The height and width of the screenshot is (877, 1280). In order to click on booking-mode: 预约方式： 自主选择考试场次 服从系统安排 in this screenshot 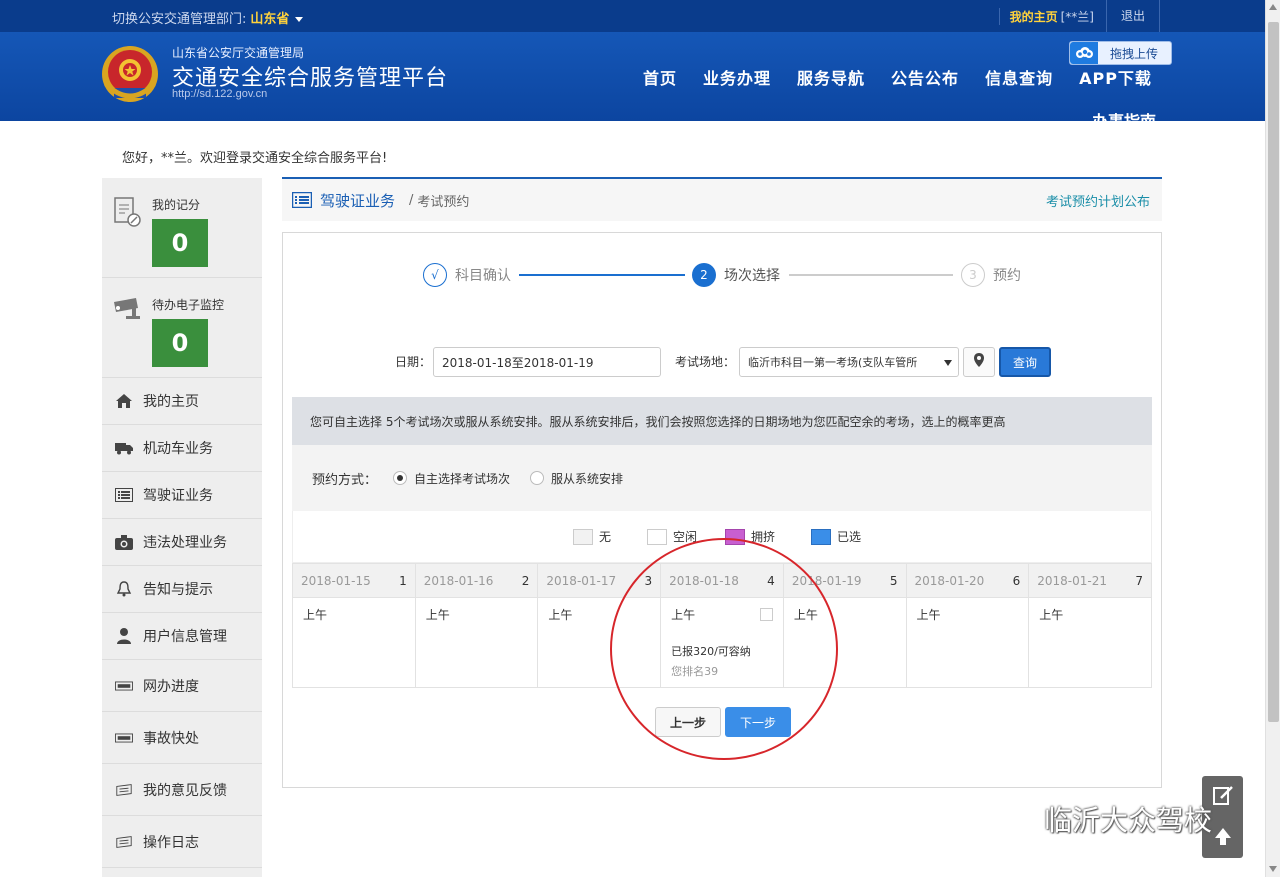, I will do `click(722, 478)`.